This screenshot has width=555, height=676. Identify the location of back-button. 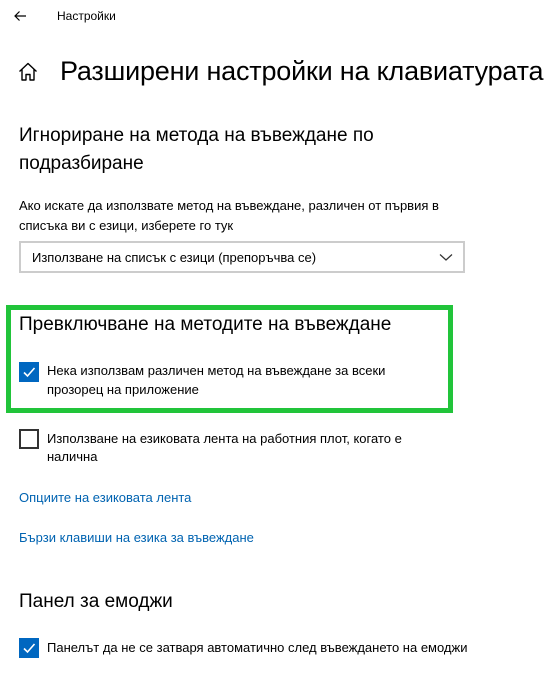
(20, 16).